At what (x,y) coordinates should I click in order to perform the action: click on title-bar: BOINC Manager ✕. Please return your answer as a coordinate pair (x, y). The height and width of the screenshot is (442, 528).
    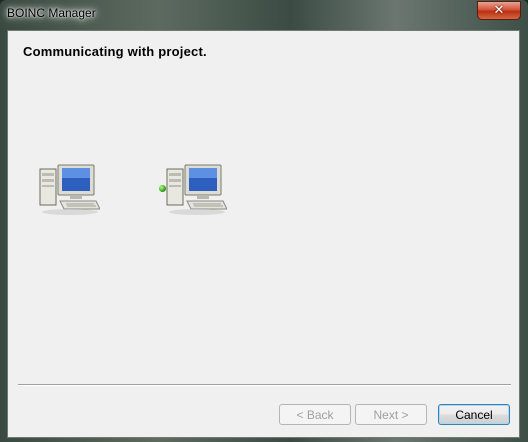
    Looking at the image, I should click on (264, 13).